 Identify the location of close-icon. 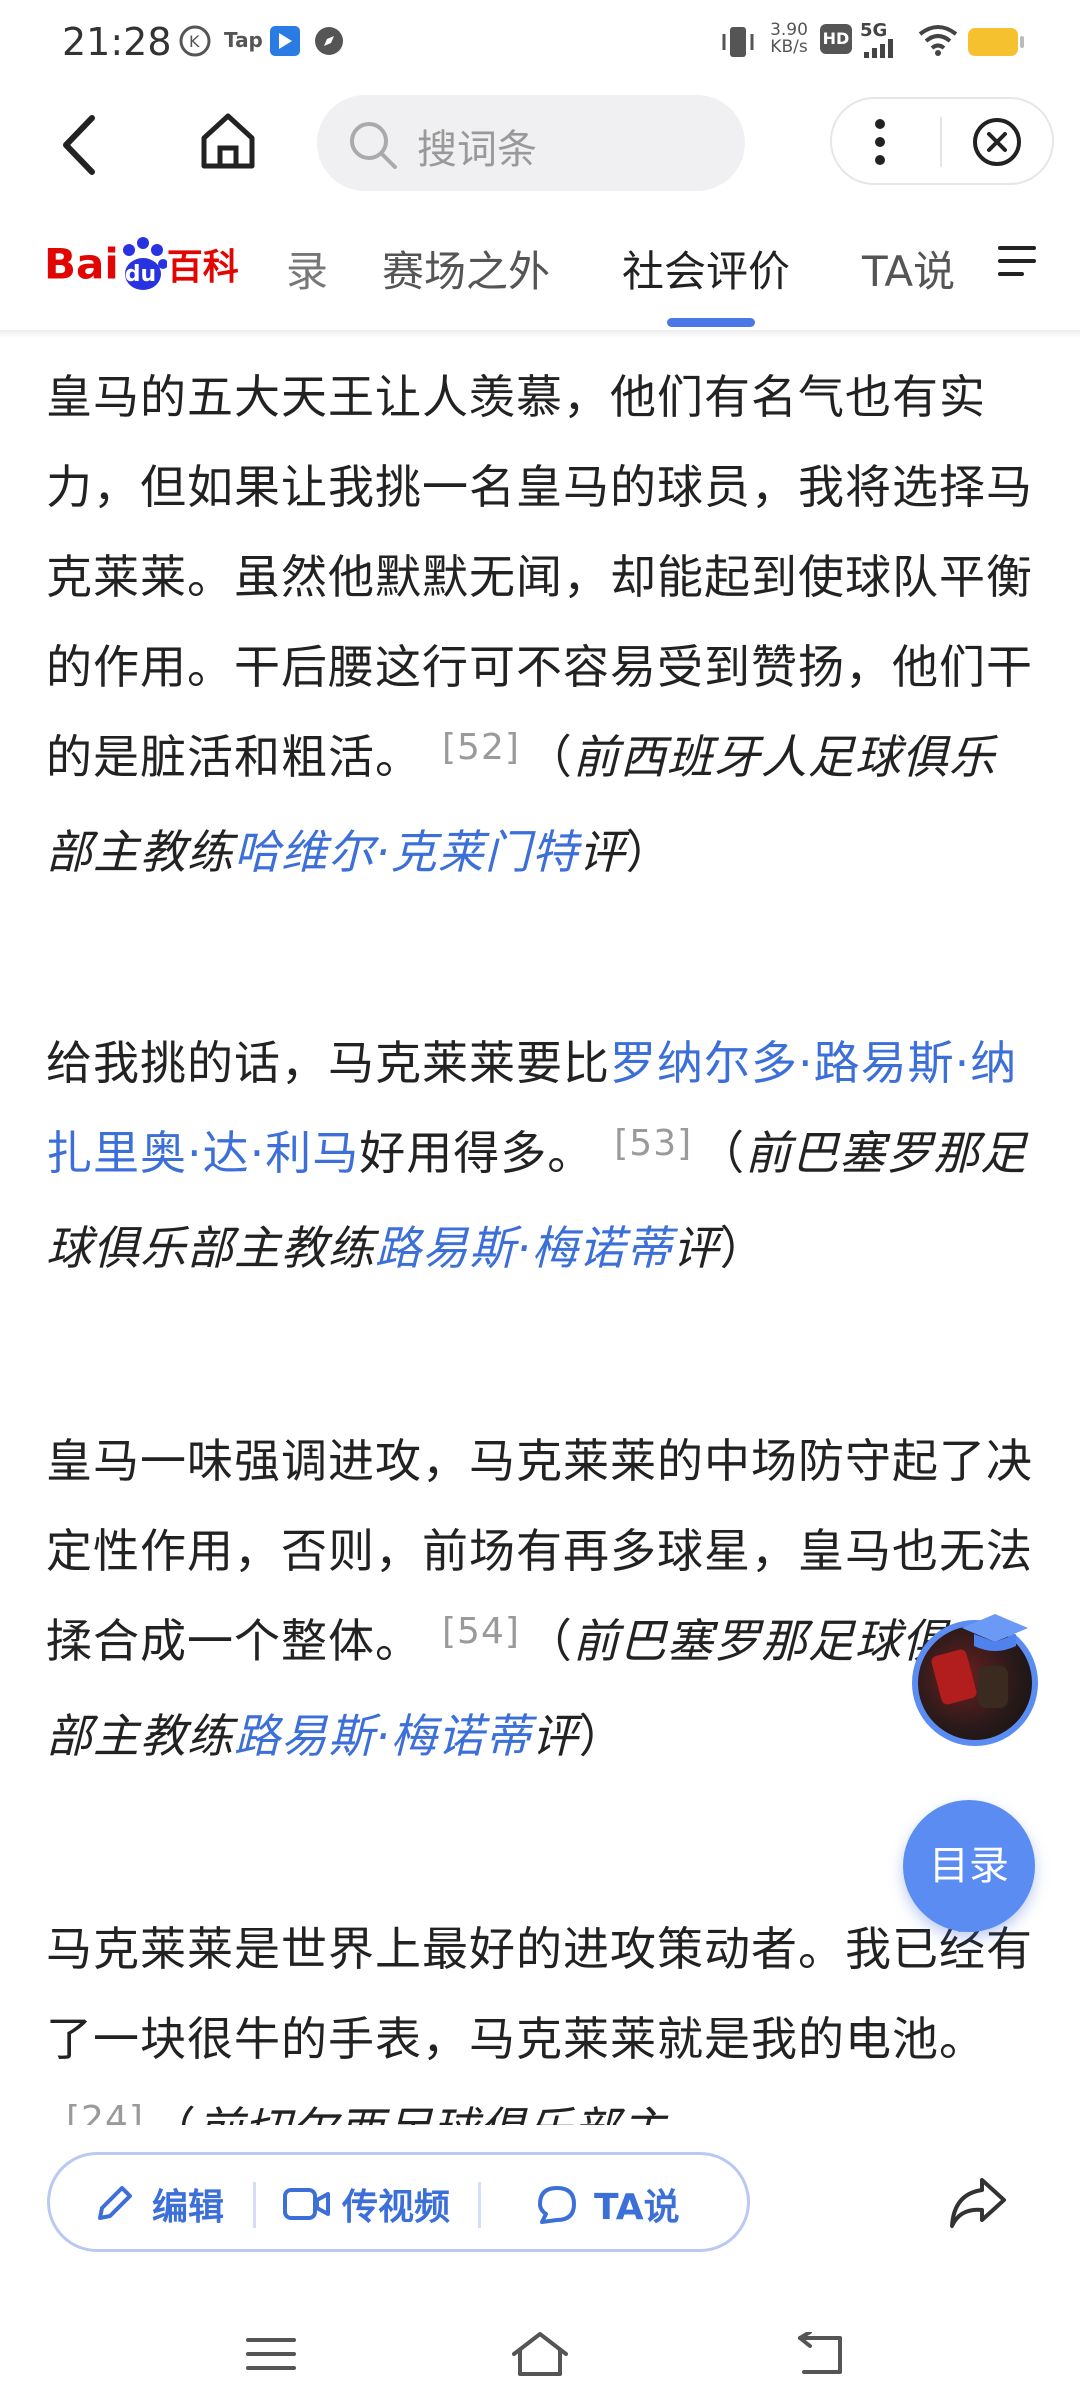
(997, 142).